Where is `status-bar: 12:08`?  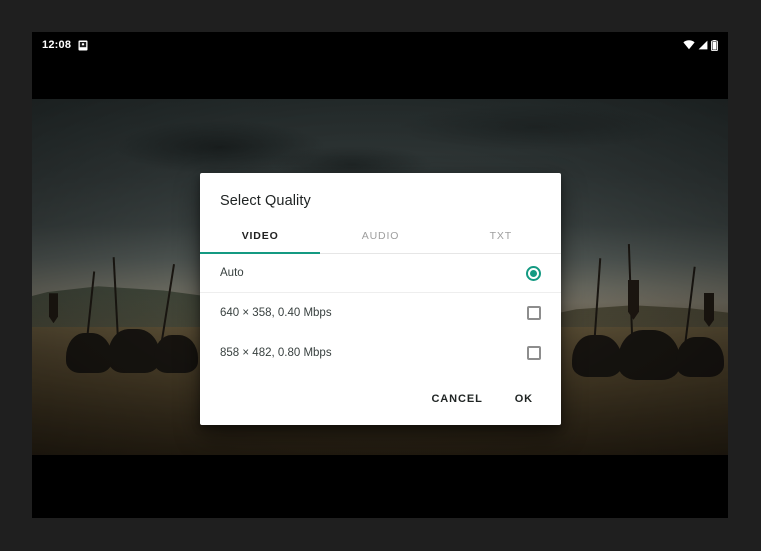
status-bar: 12:08 is located at coordinates (380, 45).